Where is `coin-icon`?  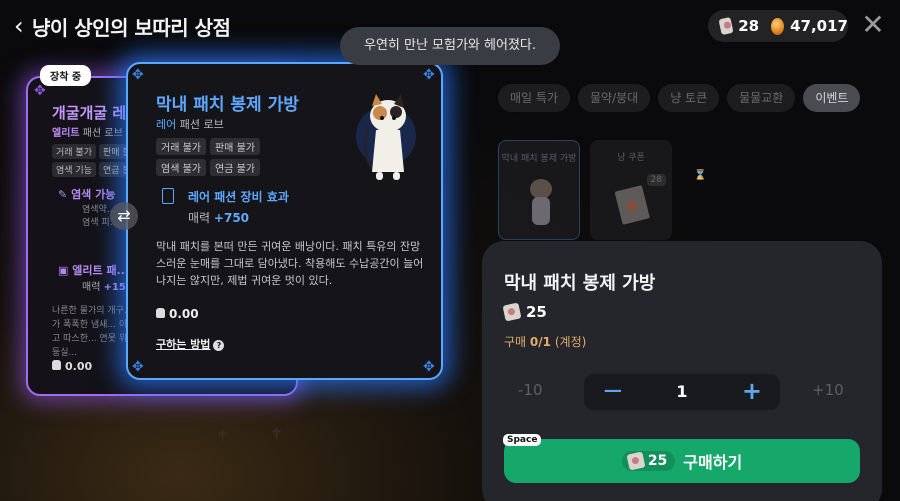
coin-icon is located at coordinates (778, 26).